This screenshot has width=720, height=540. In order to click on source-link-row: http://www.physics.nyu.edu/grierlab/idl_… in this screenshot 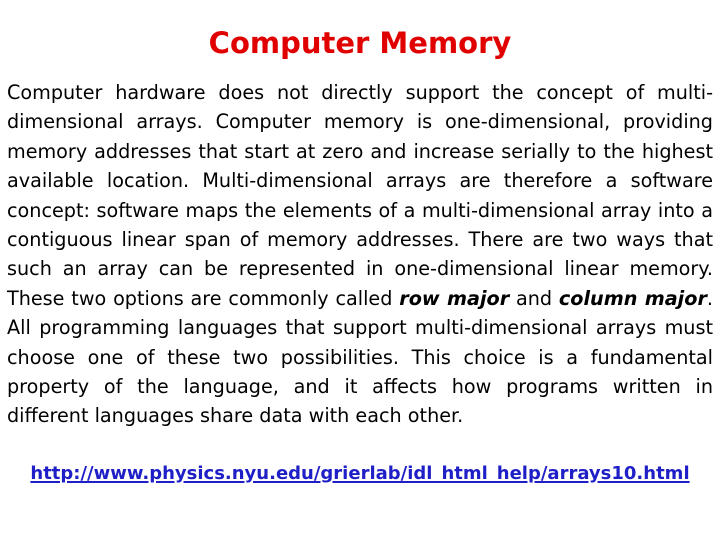, I will do `click(360, 474)`.